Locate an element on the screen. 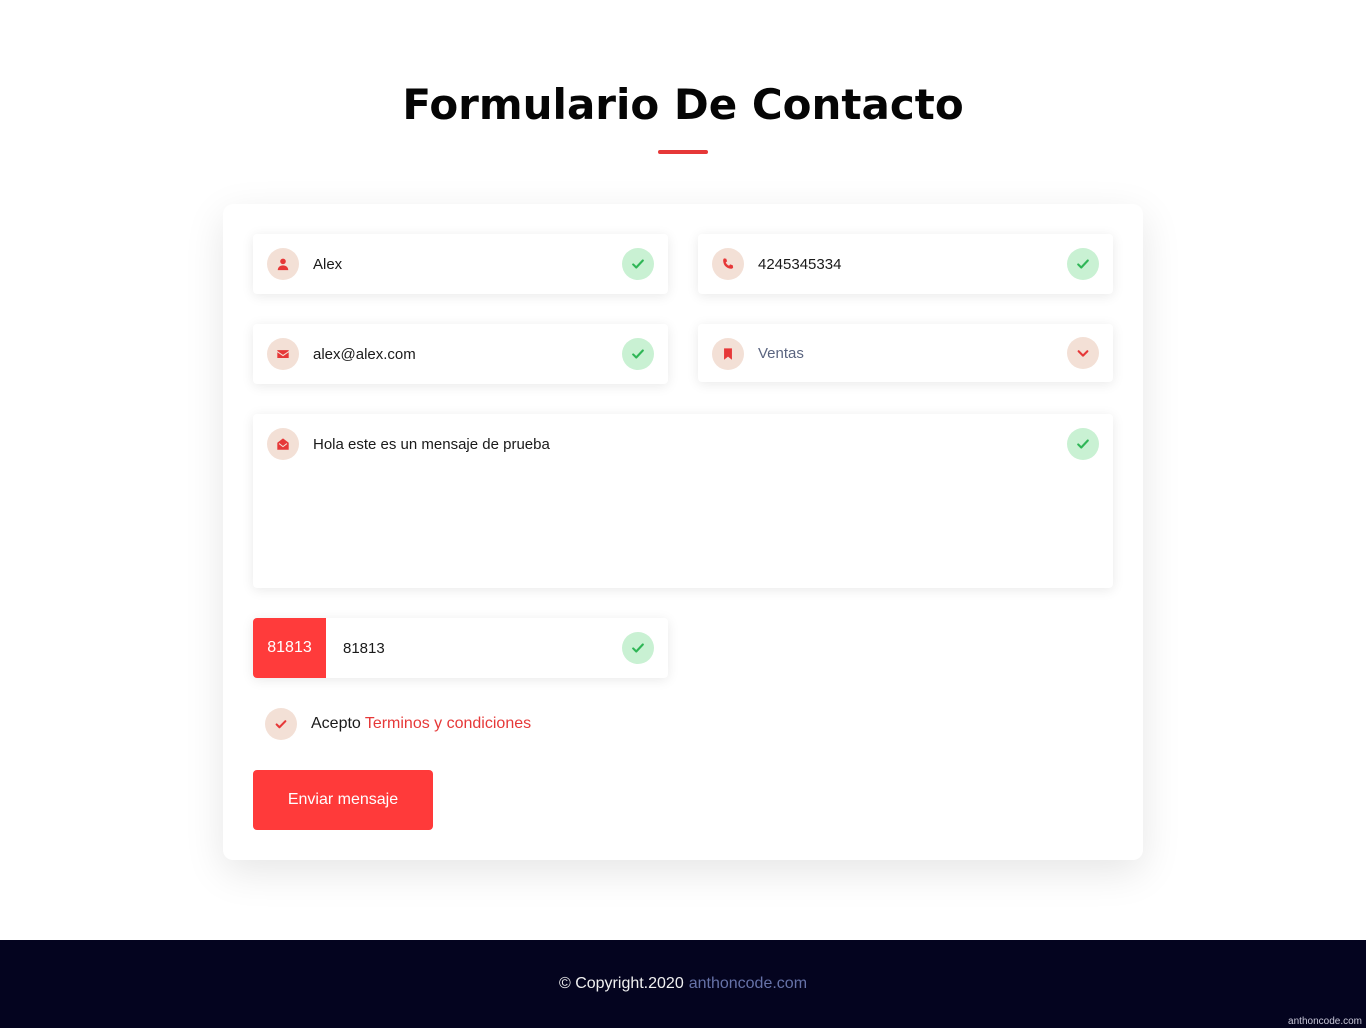 The image size is (1366, 1028). footer-site-link: anthoncode.com is located at coordinates (748, 984).